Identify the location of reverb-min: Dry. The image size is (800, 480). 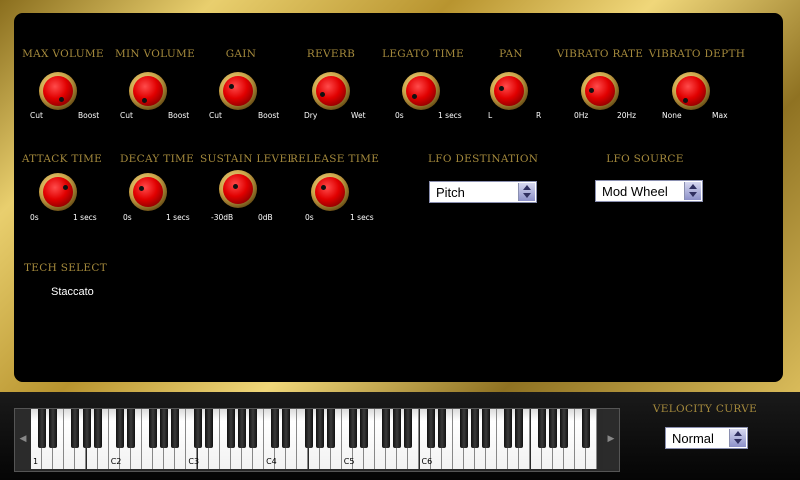
(311, 115).